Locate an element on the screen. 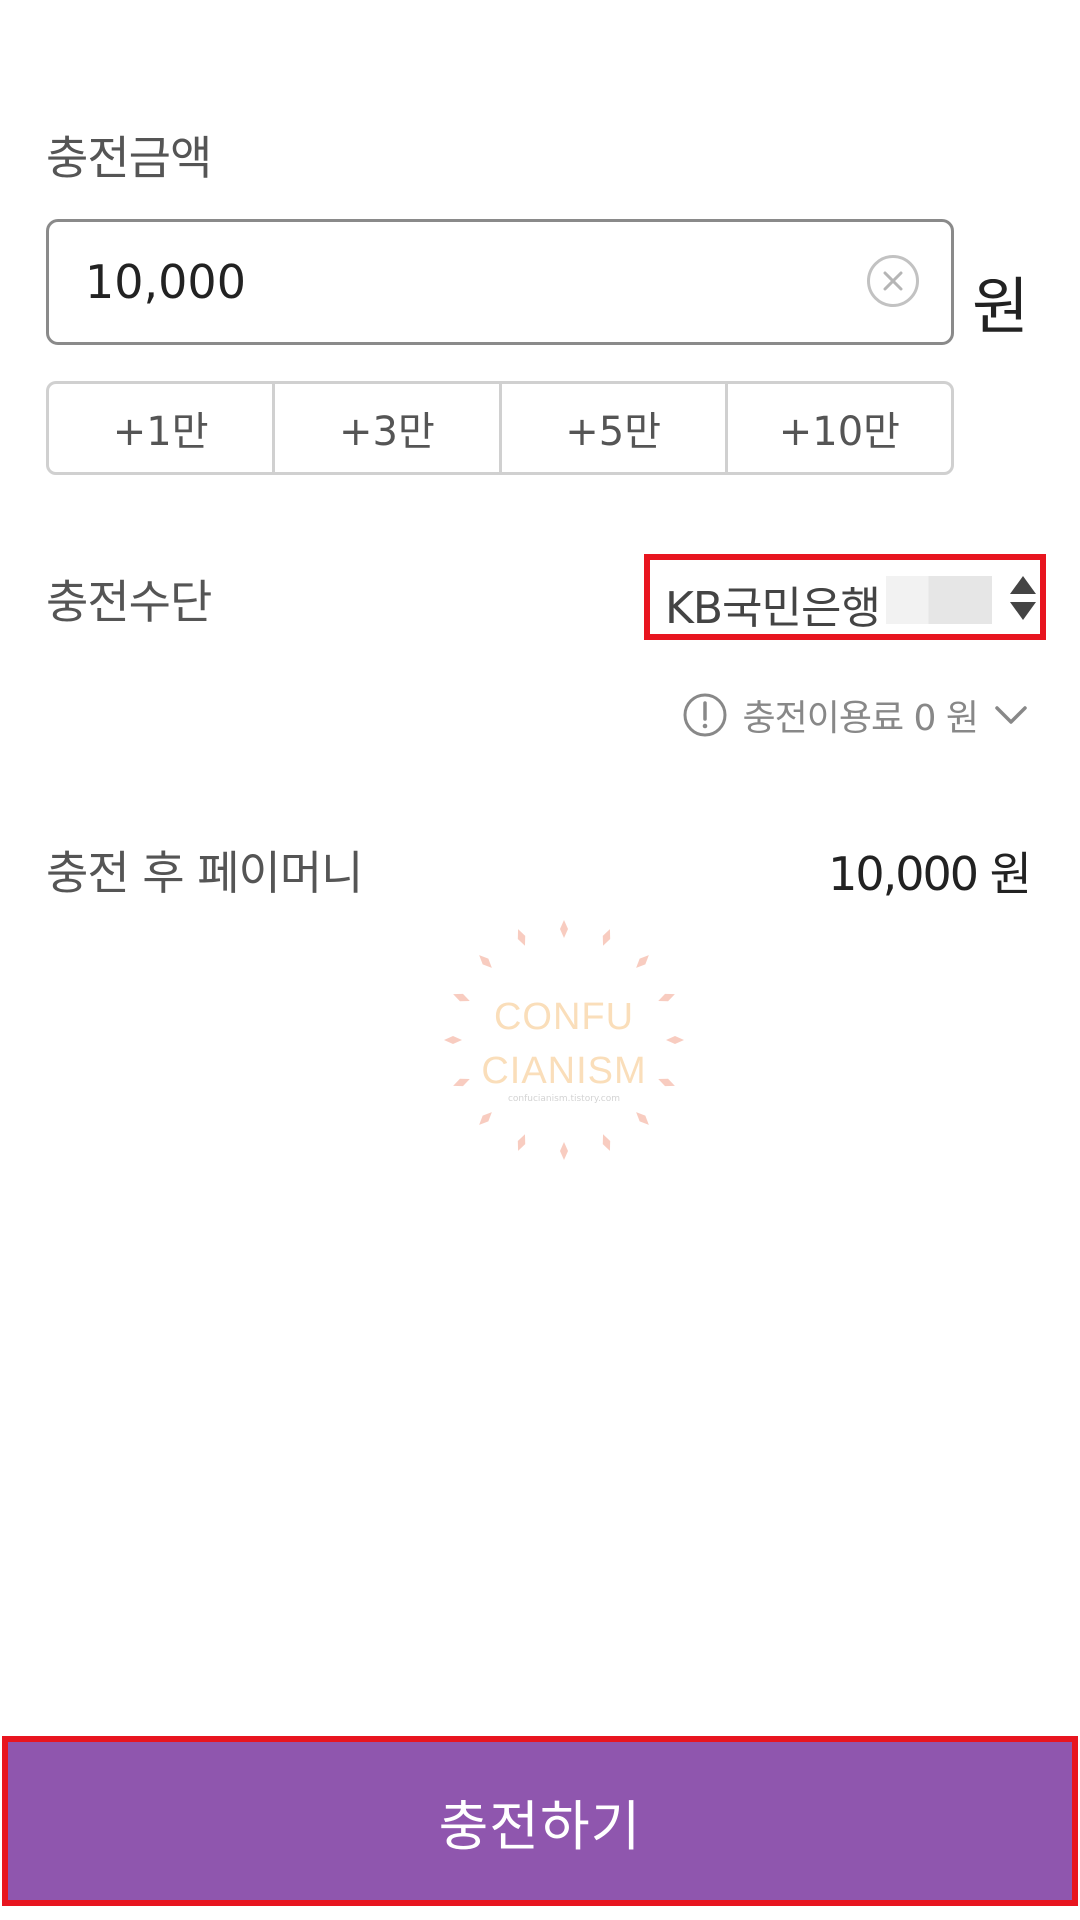  charge-amount-label: 충전금액 is located at coordinates (129, 158).